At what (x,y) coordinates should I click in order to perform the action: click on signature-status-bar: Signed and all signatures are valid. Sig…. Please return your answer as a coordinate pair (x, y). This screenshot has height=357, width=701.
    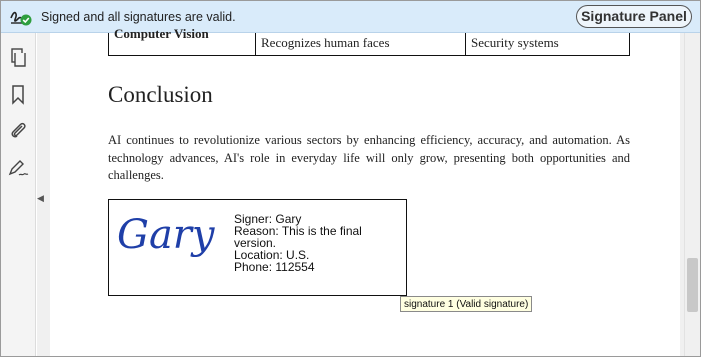
    Looking at the image, I should click on (350, 16).